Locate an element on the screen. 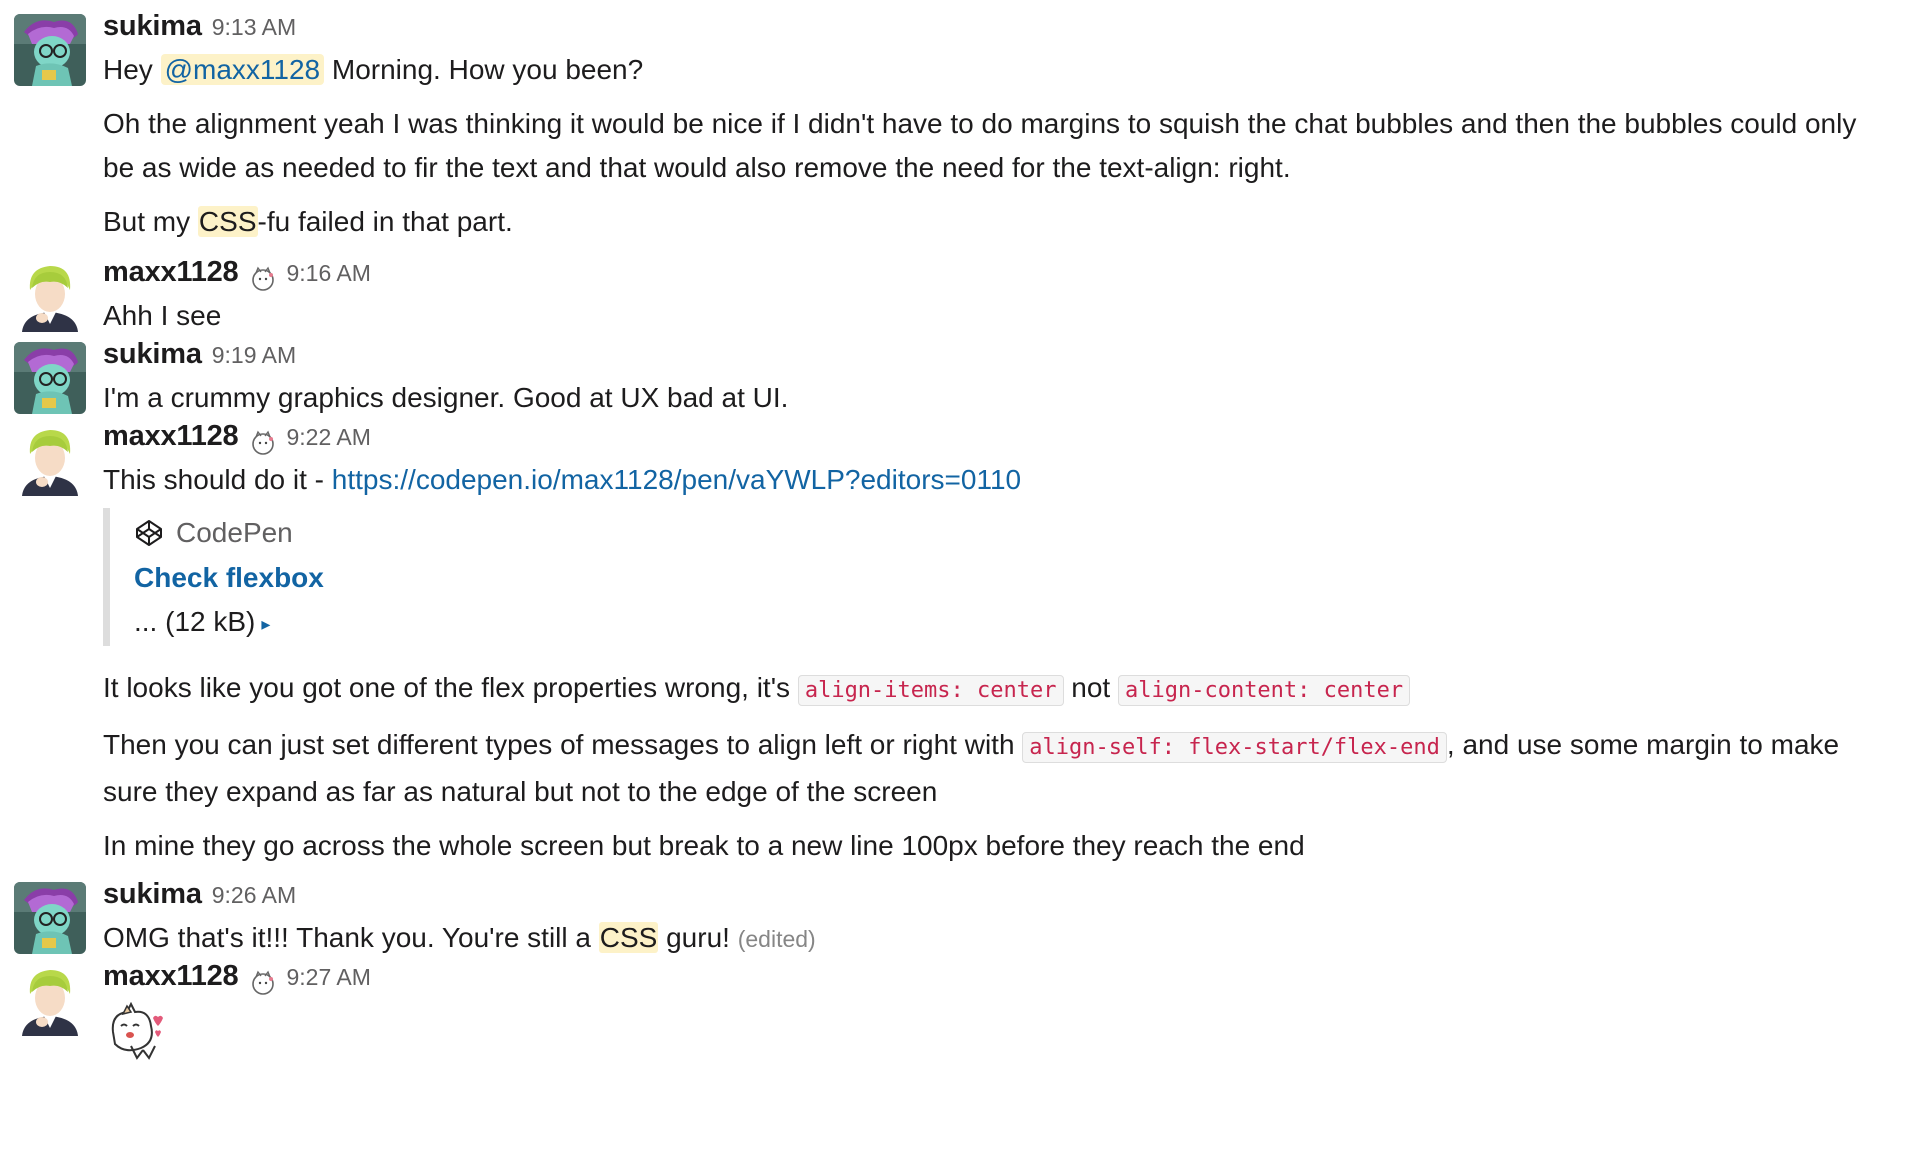 The width and height of the screenshot is (1912, 1164). preview-meta: ... (12 kB) ▸ is located at coordinates (1013, 622).